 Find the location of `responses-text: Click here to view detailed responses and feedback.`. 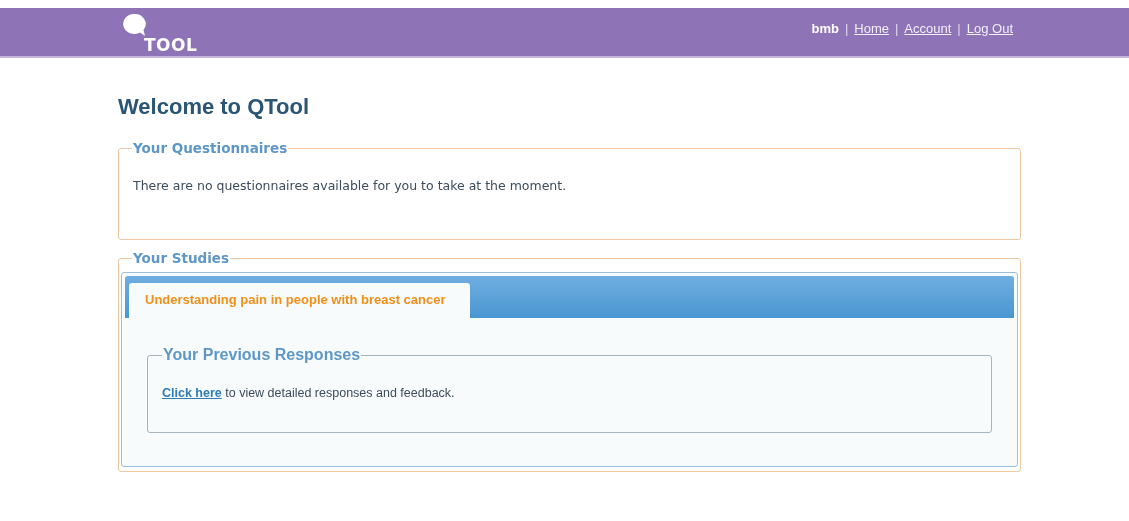

responses-text: Click here to view detailed responses and feedback. is located at coordinates (309, 393).